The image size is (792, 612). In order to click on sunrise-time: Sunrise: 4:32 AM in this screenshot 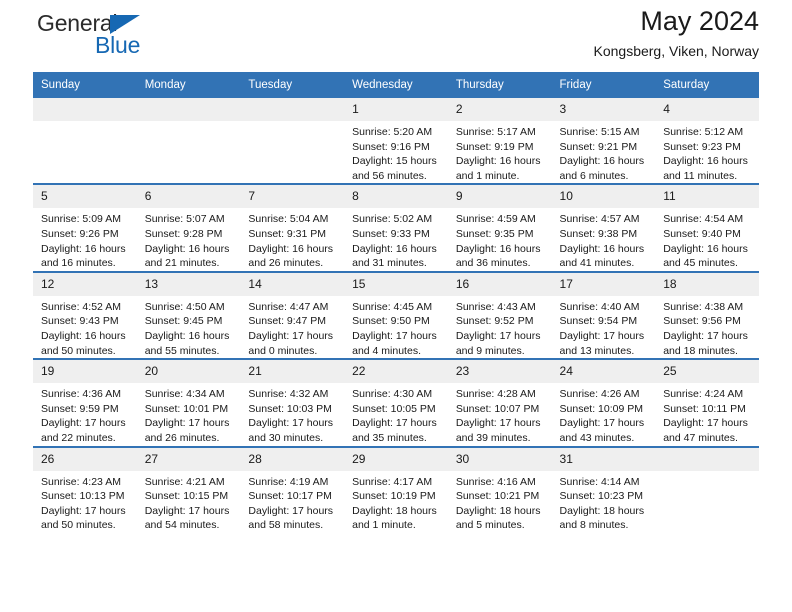, I will do `click(288, 394)`.